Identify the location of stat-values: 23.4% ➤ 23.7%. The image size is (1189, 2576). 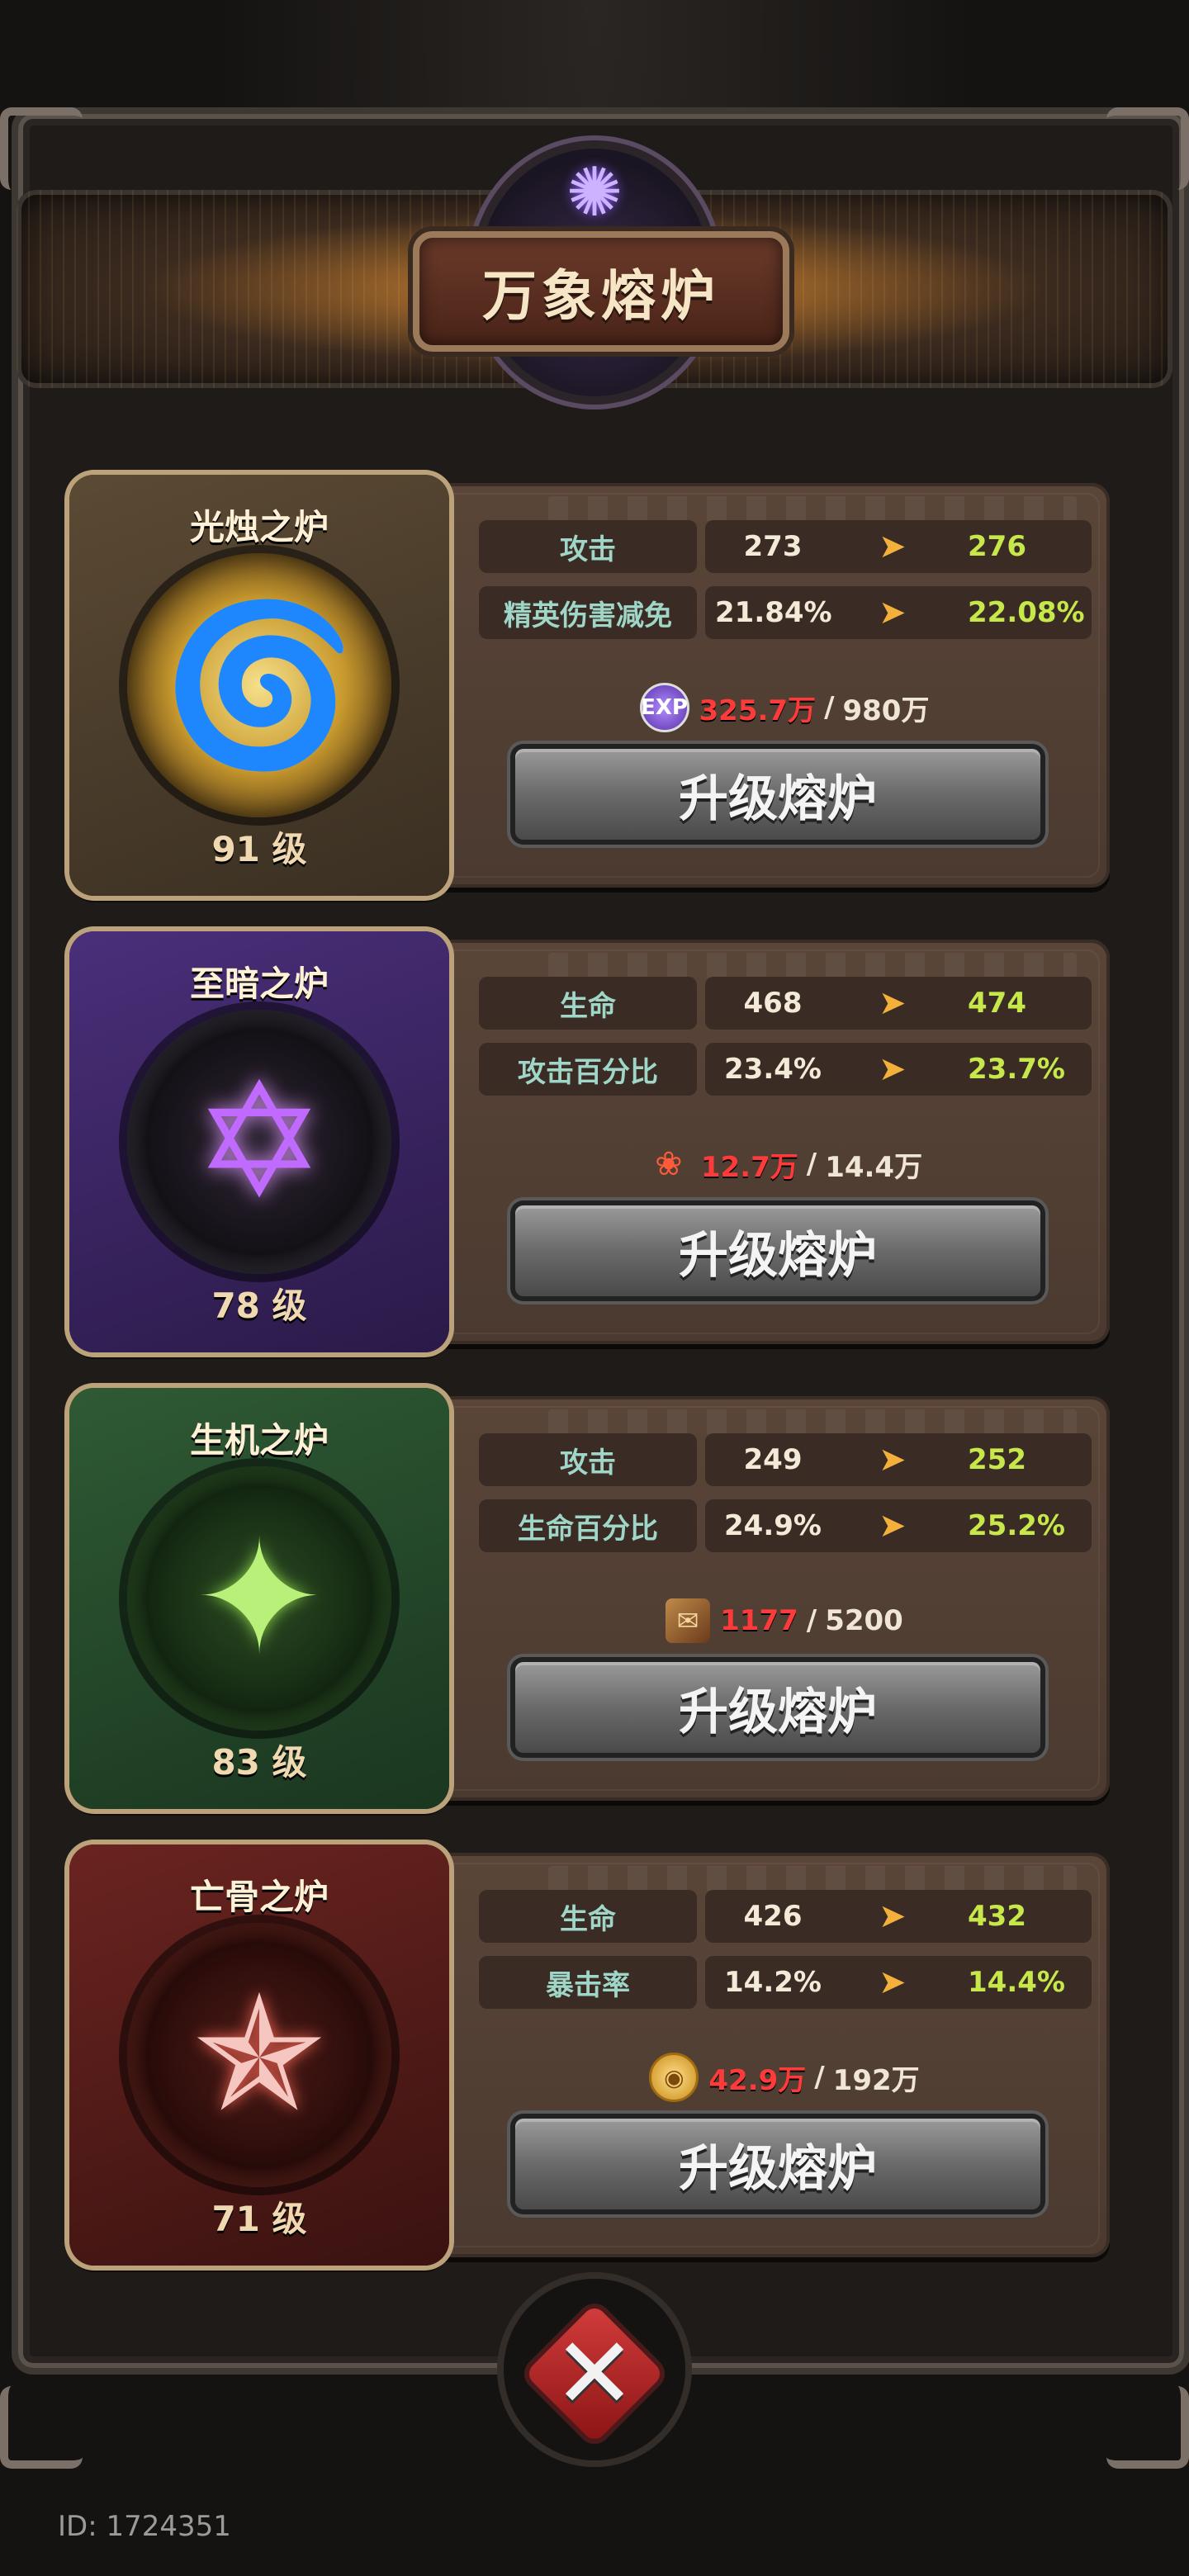
(898, 1069).